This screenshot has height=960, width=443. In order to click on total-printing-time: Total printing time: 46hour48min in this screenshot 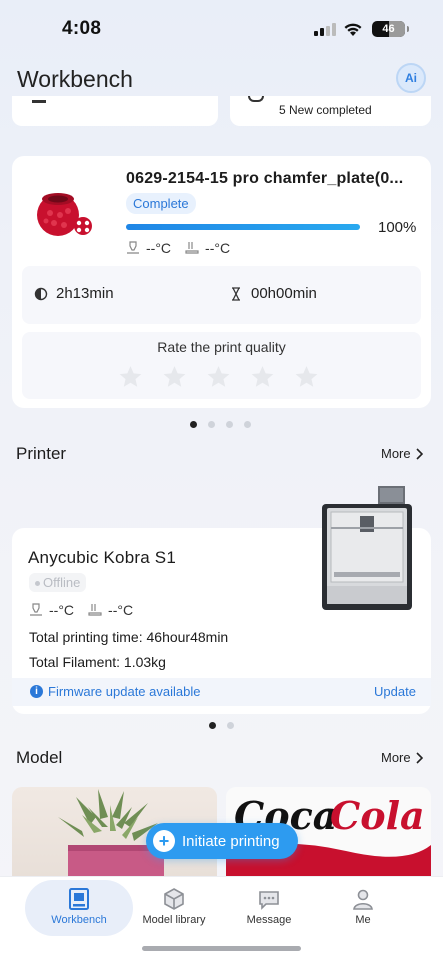, I will do `click(129, 637)`.